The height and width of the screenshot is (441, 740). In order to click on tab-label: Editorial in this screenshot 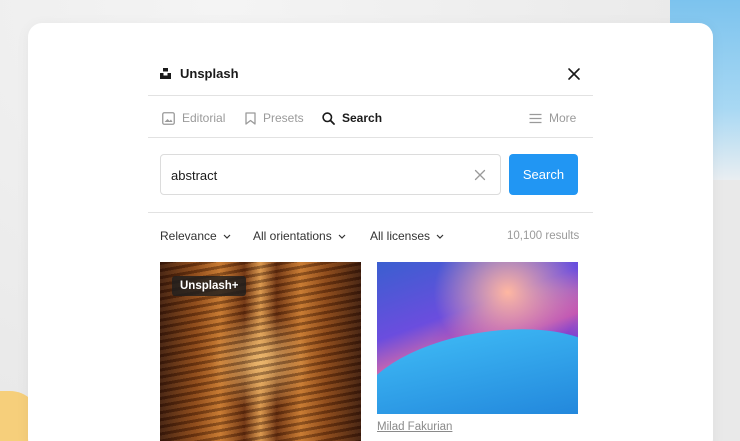, I will do `click(204, 118)`.